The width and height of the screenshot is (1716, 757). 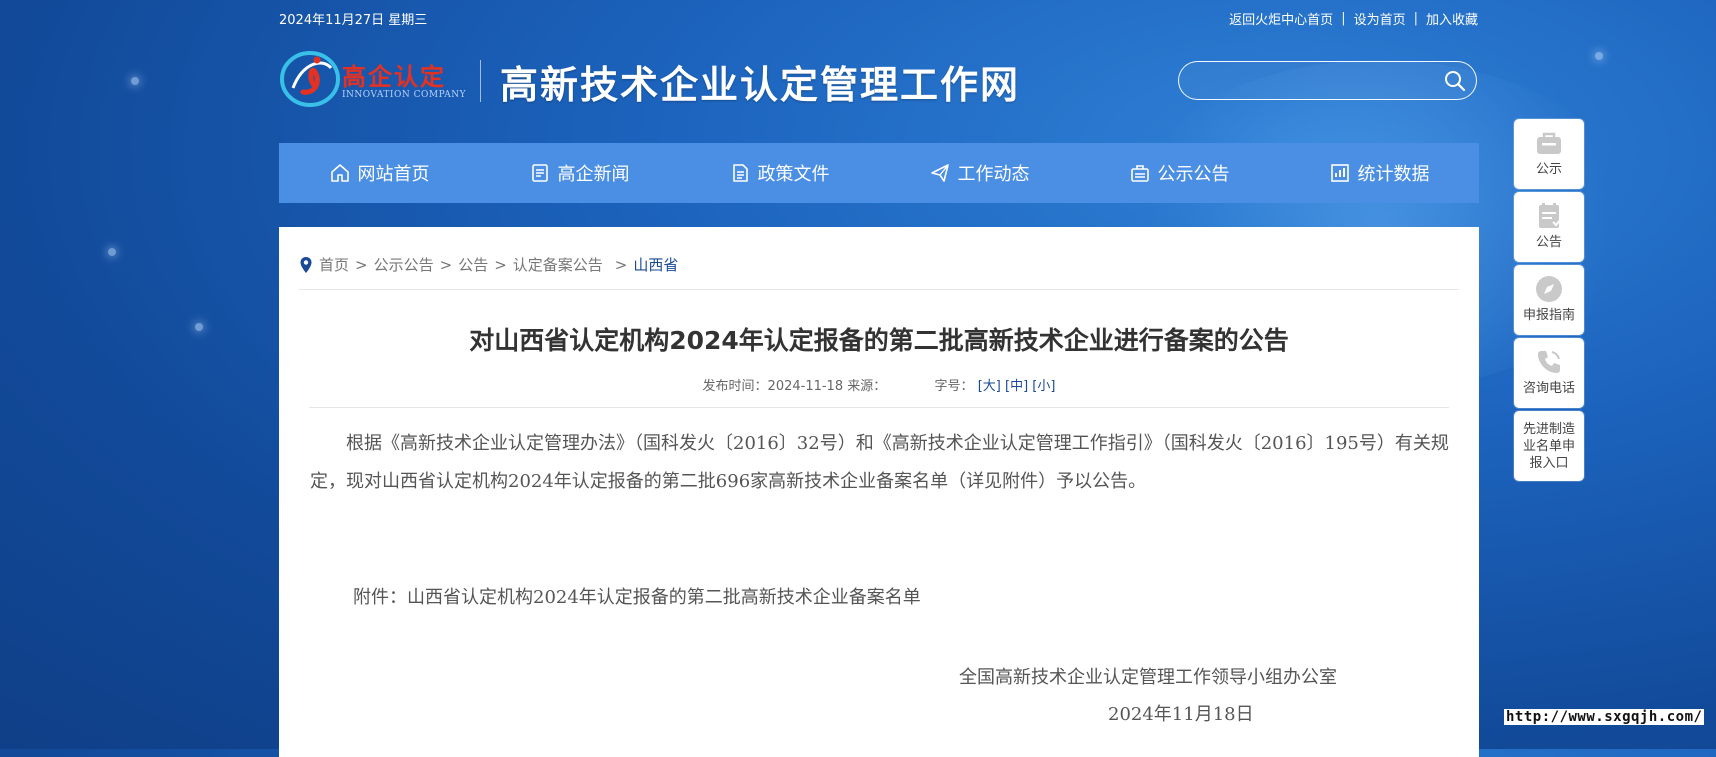 What do you see at coordinates (1393, 174) in the screenshot?
I see `nav-item-label: 统计数据` at bounding box center [1393, 174].